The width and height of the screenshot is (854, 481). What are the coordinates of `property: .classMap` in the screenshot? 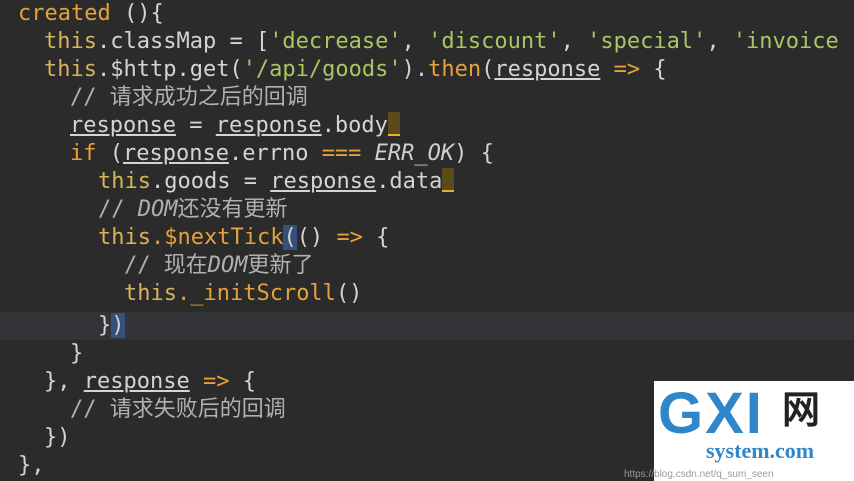 It's located at (156, 41).